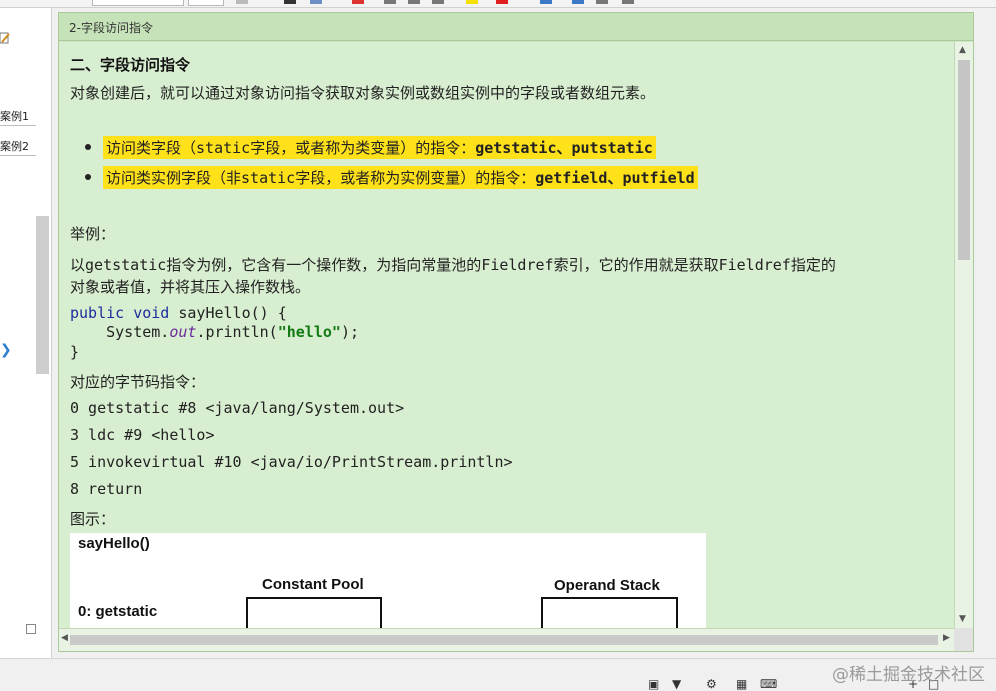  Describe the element at coordinates (138, 3) in the screenshot. I see `font-name-input` at that location.